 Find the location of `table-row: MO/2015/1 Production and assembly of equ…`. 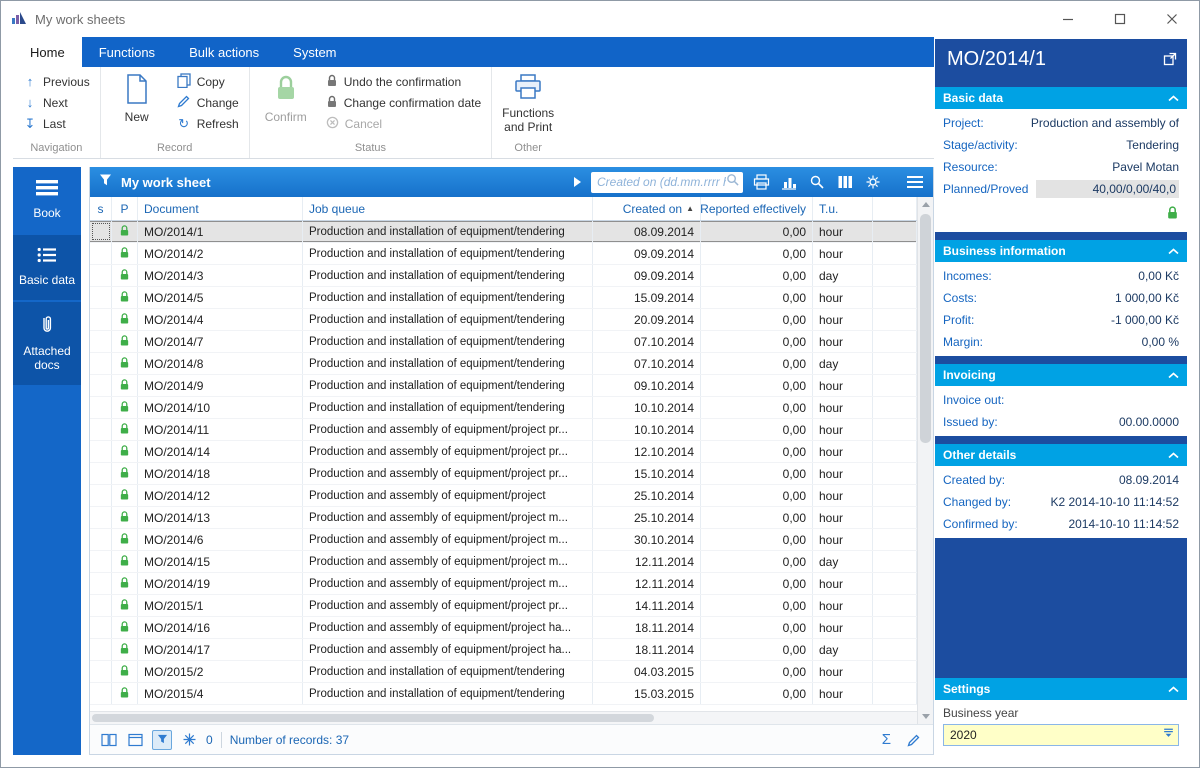

table-row: MO/2015/1 Production and assembly of equ… is located at coordinates (503, 606).